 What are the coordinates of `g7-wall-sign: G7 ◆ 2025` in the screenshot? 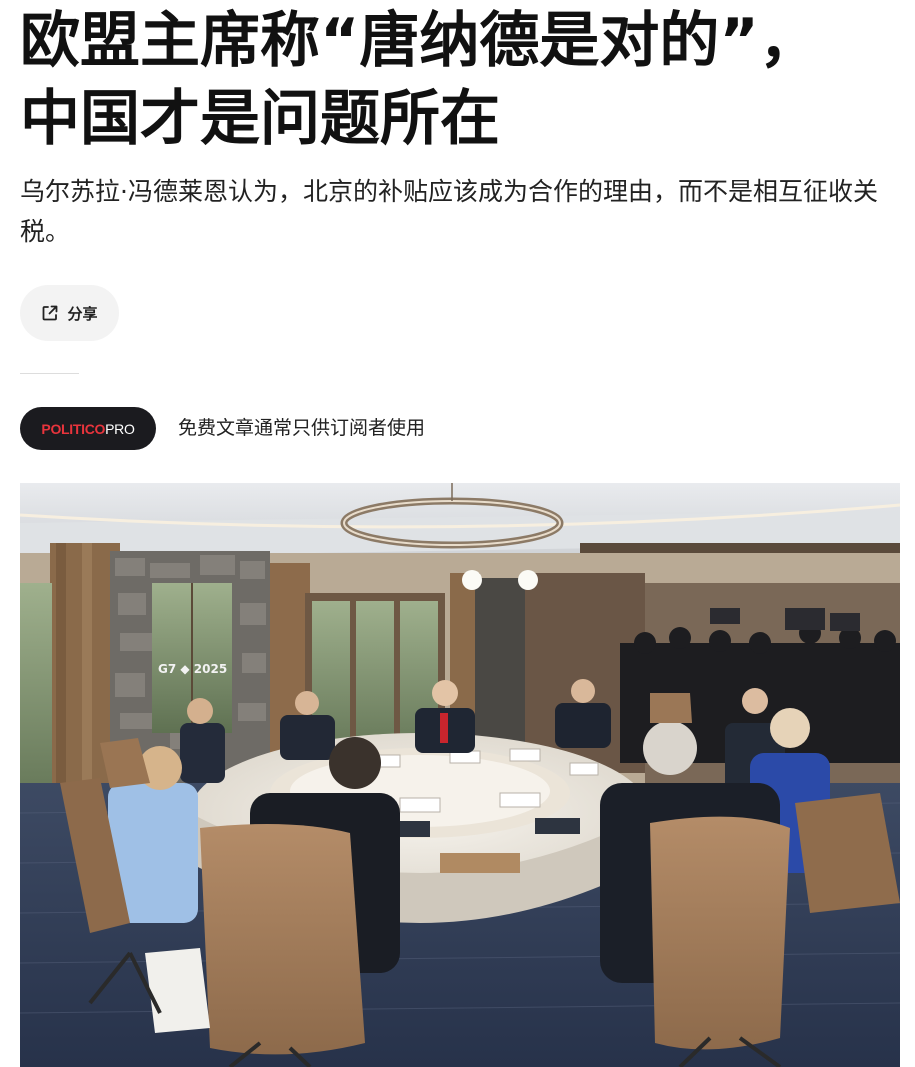 It's located at (192, 669).